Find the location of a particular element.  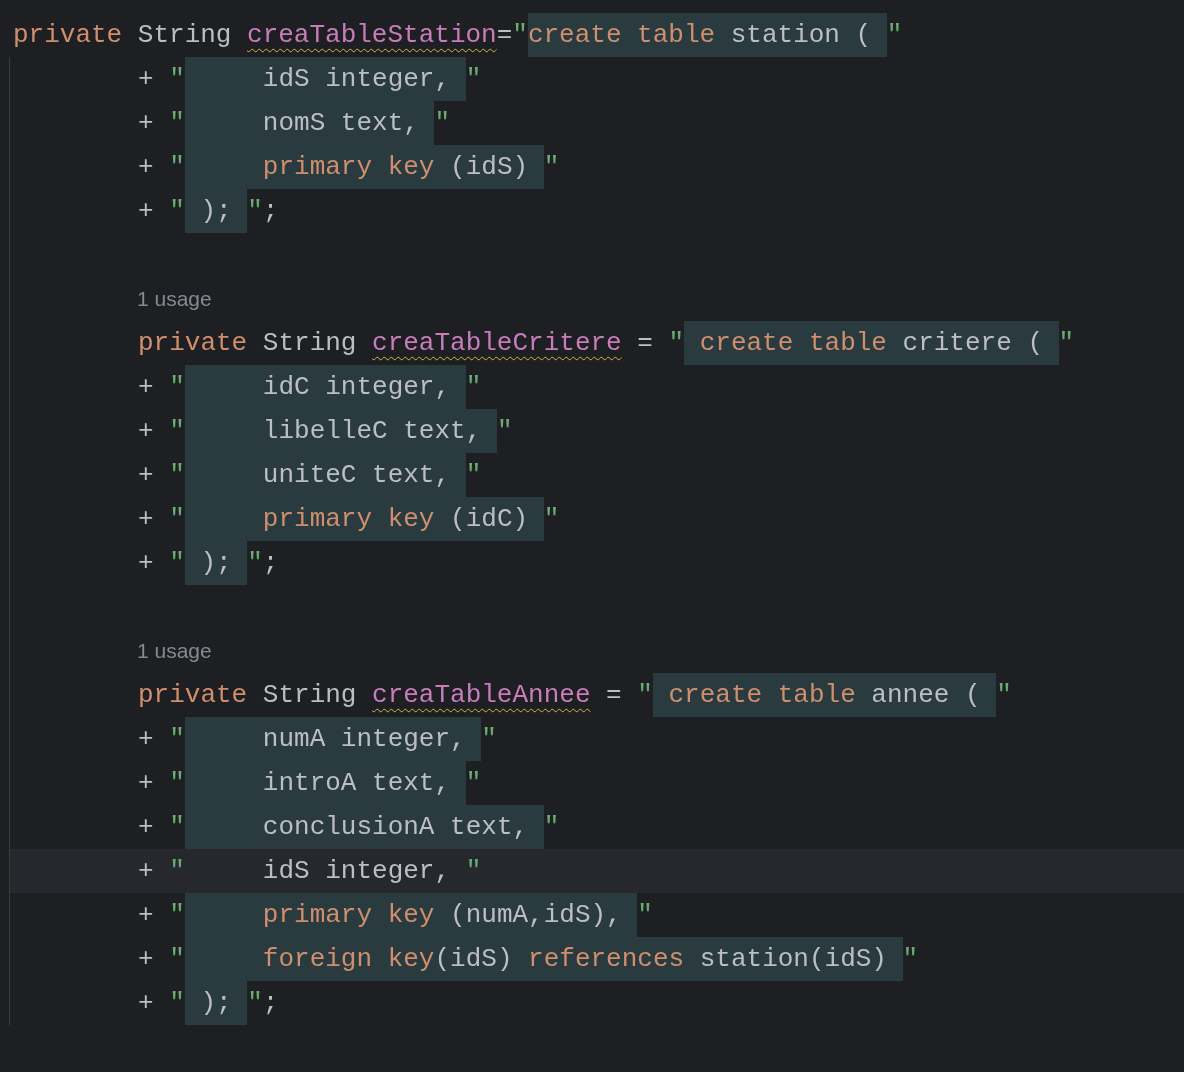

field-name: creaTableCritere is located at coordinates (497, 343).